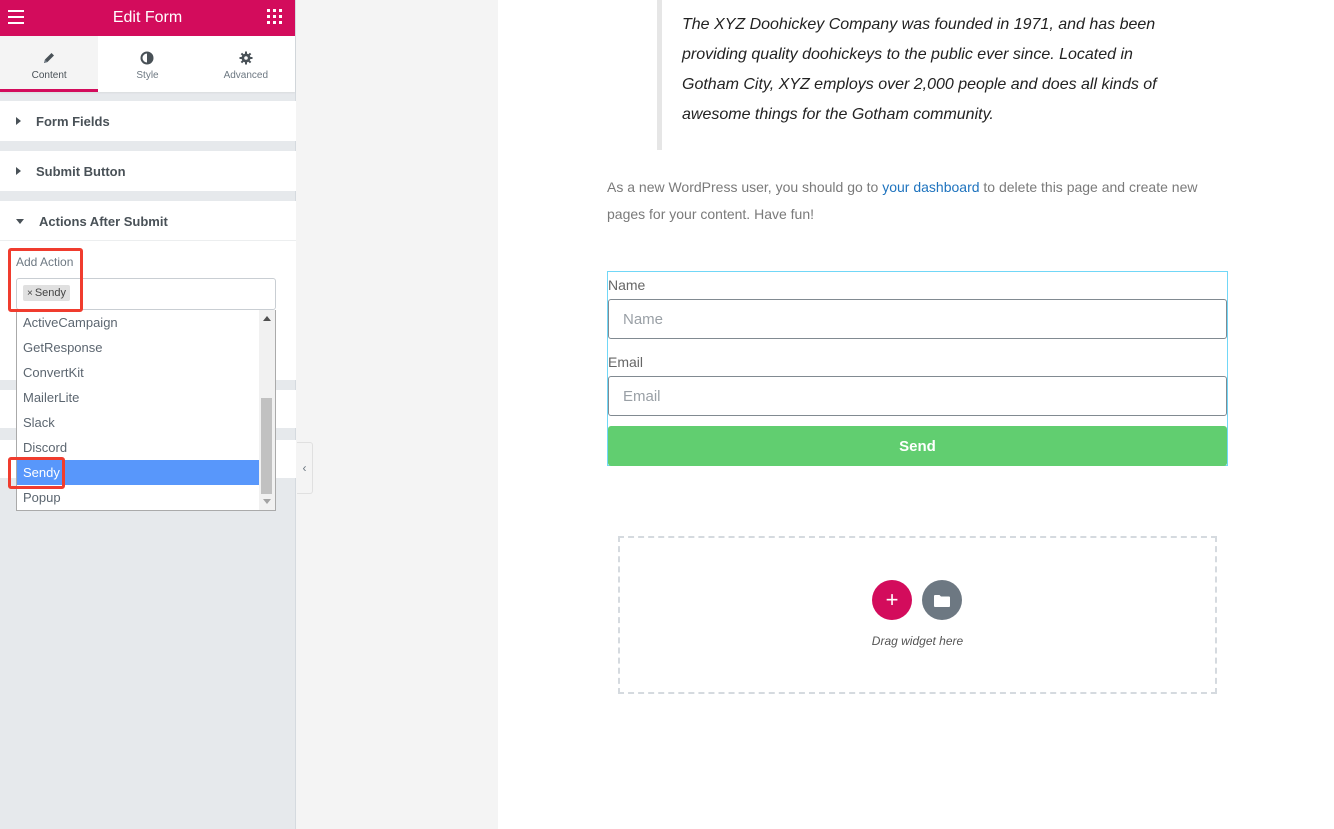 The image size is (1334, 829). Describe the element at coordinates (246, 57) in the screenshot. I see `gear-icon` at that location.